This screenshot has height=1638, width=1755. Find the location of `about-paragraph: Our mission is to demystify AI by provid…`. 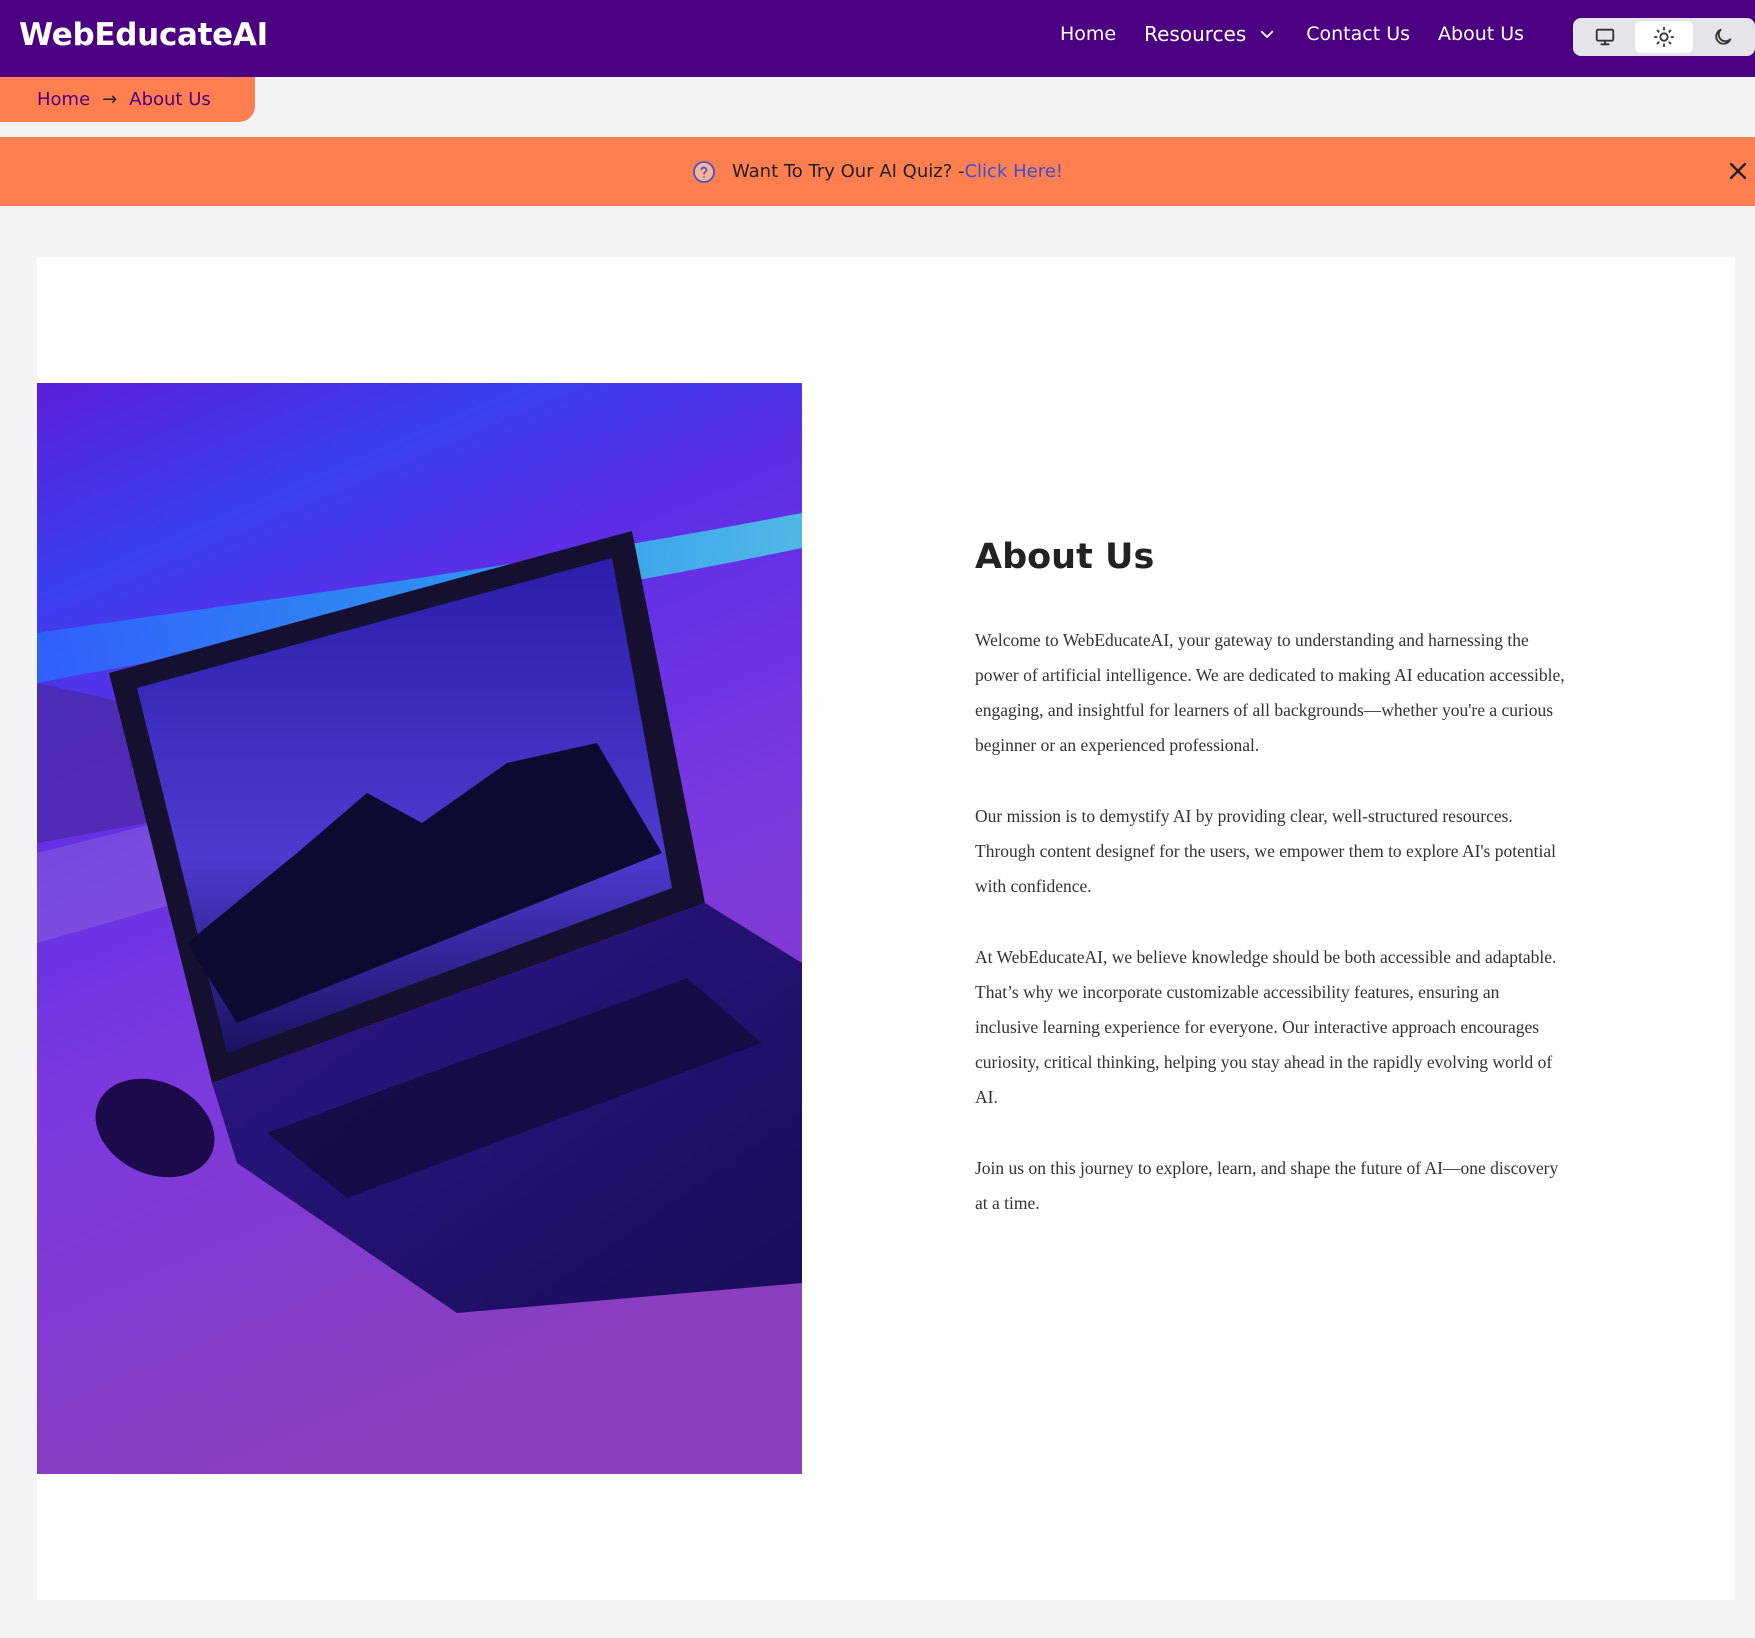

about-paragraph: Our mission is to demystify AI by provid… is located at coordinates (1265, 851).